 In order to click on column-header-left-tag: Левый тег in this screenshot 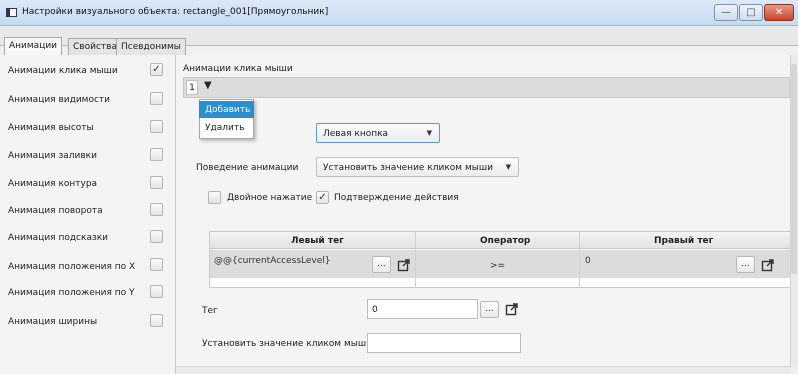, I will do `click(317, 241)`.